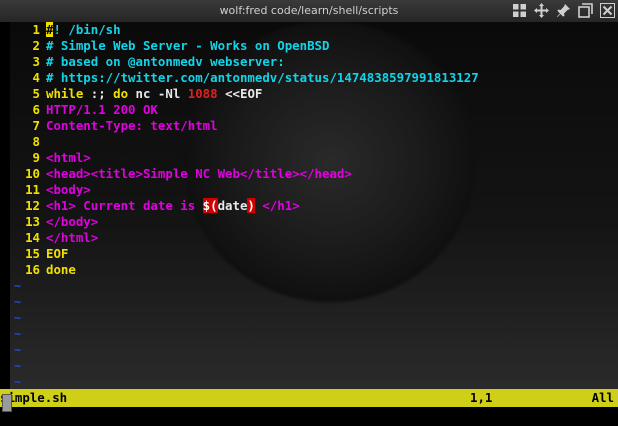 The image size is (618, 426). Describe the element at coordinates (607, 10) in the screenshot. I see `close-icon` at that location.